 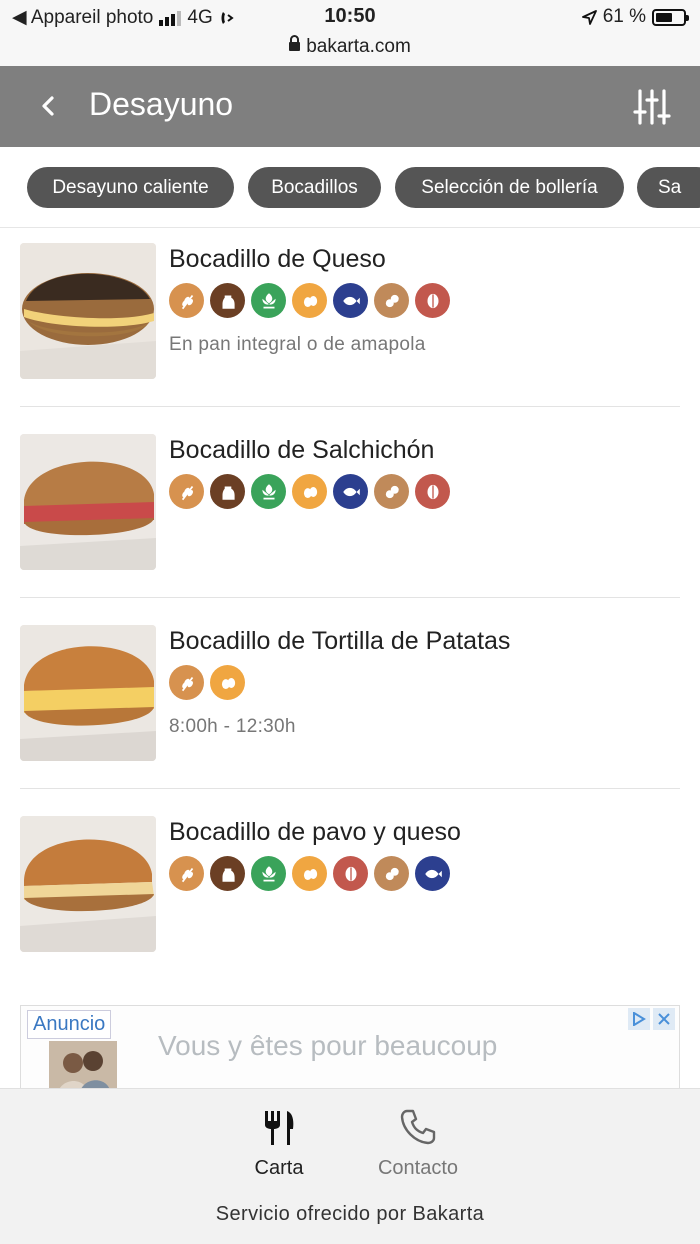 What do you see at coordinates (83, 1067) in the screenshot?
I see `ad-image` at bounding box center [83, 1067].